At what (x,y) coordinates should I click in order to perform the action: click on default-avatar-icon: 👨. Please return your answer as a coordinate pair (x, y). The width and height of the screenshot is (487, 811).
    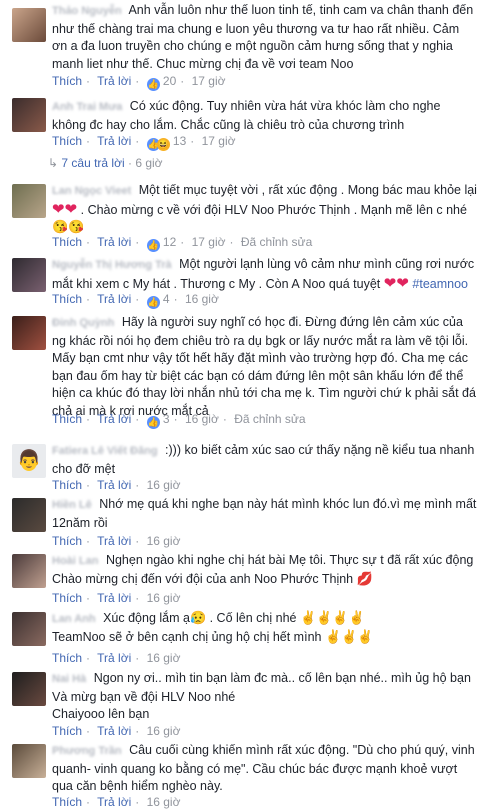
    Looking at the image, I should click on (29, 461).